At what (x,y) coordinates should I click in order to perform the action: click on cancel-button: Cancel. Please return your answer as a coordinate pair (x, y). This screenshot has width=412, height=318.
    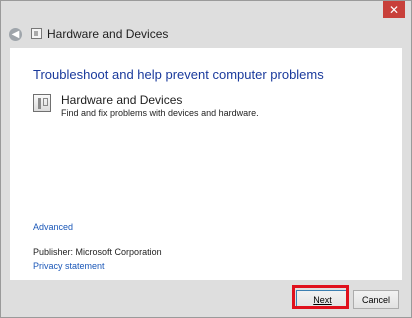
    Looking at the image, I should click on (376, 299).